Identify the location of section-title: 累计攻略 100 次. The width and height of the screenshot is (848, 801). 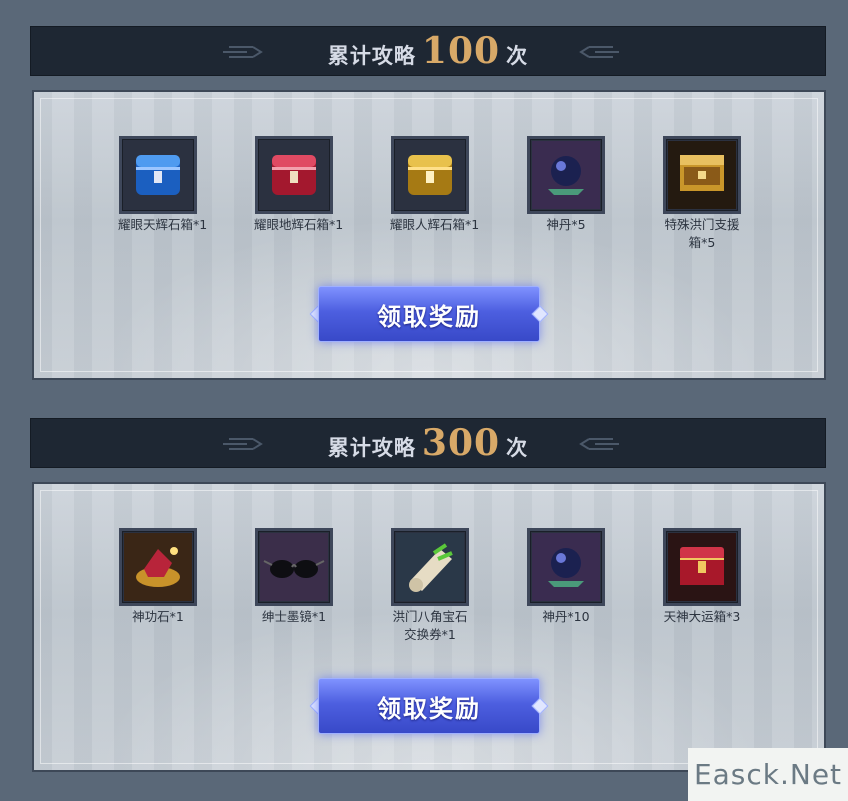
(428, 50).